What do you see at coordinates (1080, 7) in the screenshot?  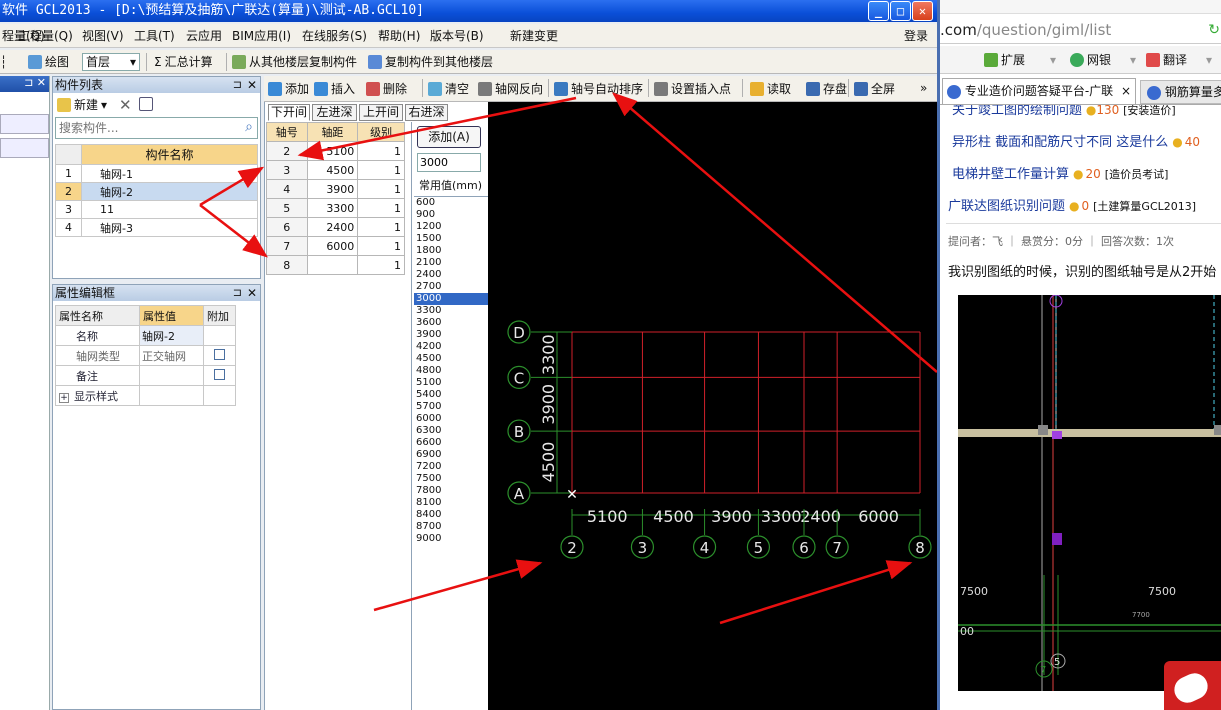 I see `browser-top-strip` at bounding box center [1080, 7].